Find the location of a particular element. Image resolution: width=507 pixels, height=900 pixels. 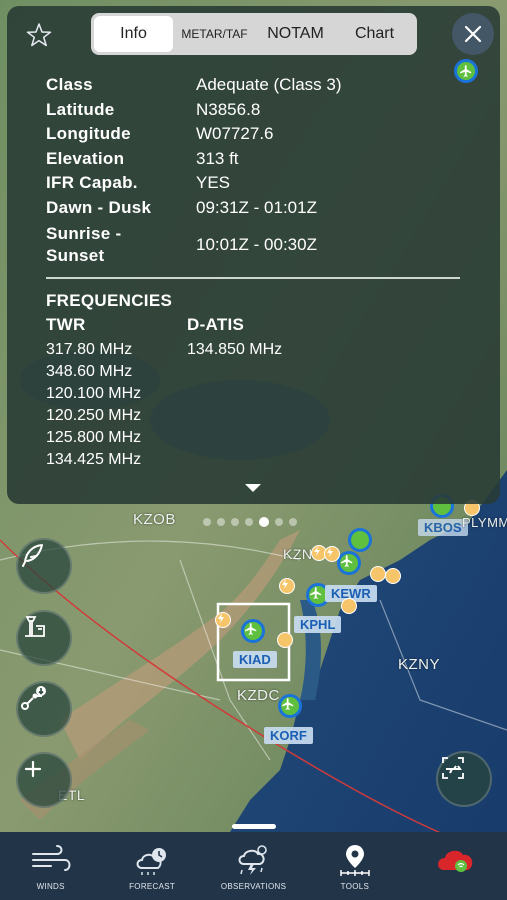

airport-label-kiad: KIAD is located at coordinates (255, 659).